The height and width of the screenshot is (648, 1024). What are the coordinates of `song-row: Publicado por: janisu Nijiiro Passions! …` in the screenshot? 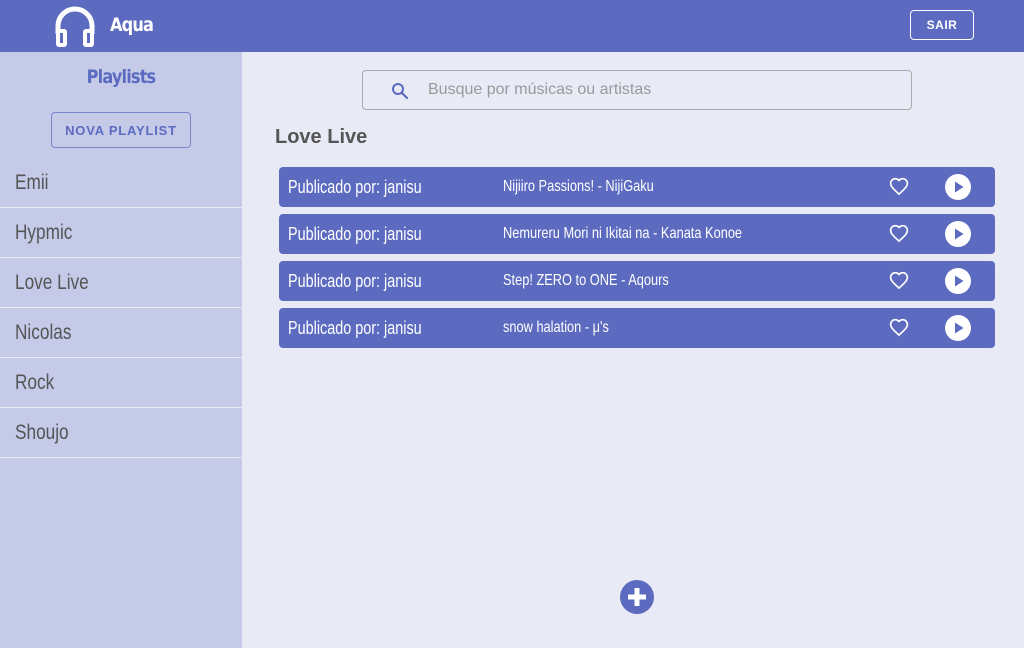 It's located at (637, 187).